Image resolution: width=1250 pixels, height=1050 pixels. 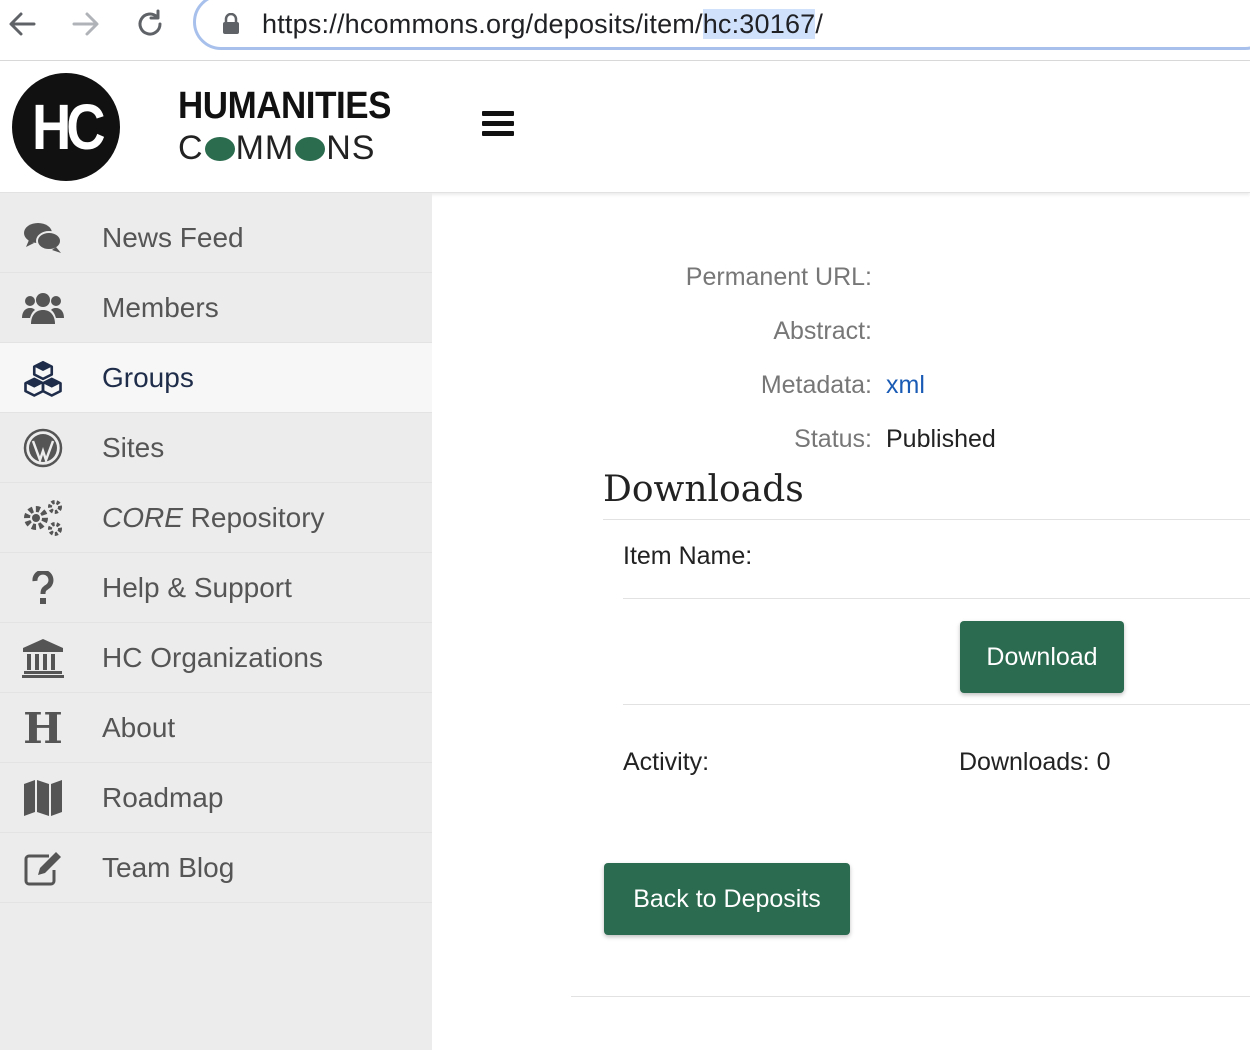 What do you see at coordinates (833, 439) in the screenshot?
I see `status-label: Status:` at bounding box center [833, 439].